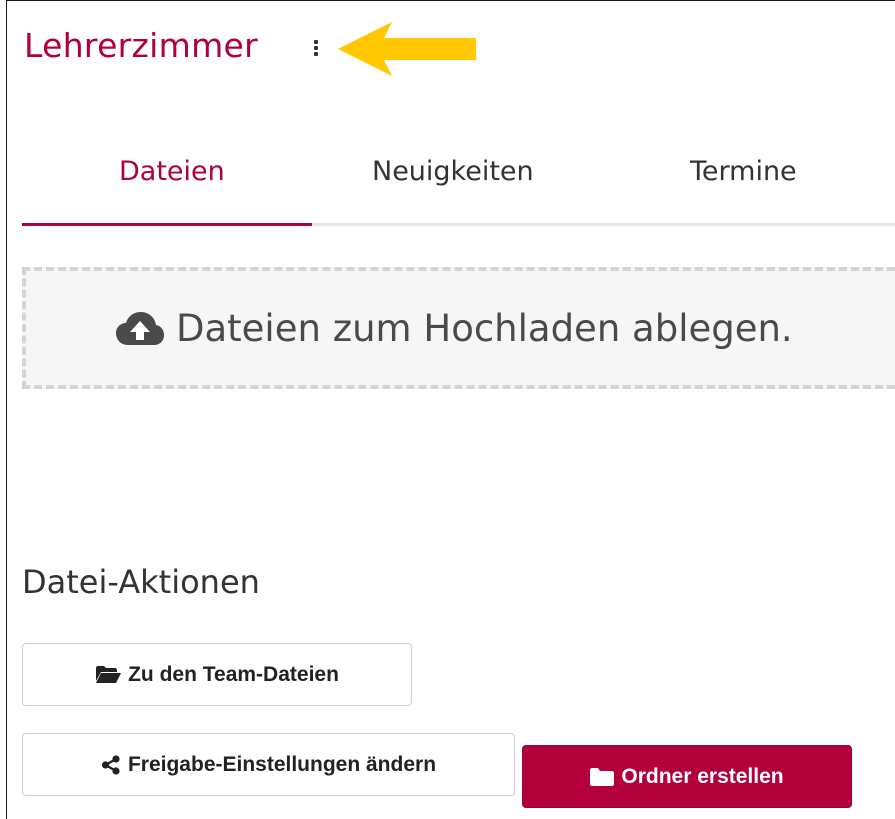 This screenshot has width=895, height=819. What do you see at coordinates (172, 171) in the screenshot?
I see `tab-dateien: Dateien` at bounding box center [172, 171].